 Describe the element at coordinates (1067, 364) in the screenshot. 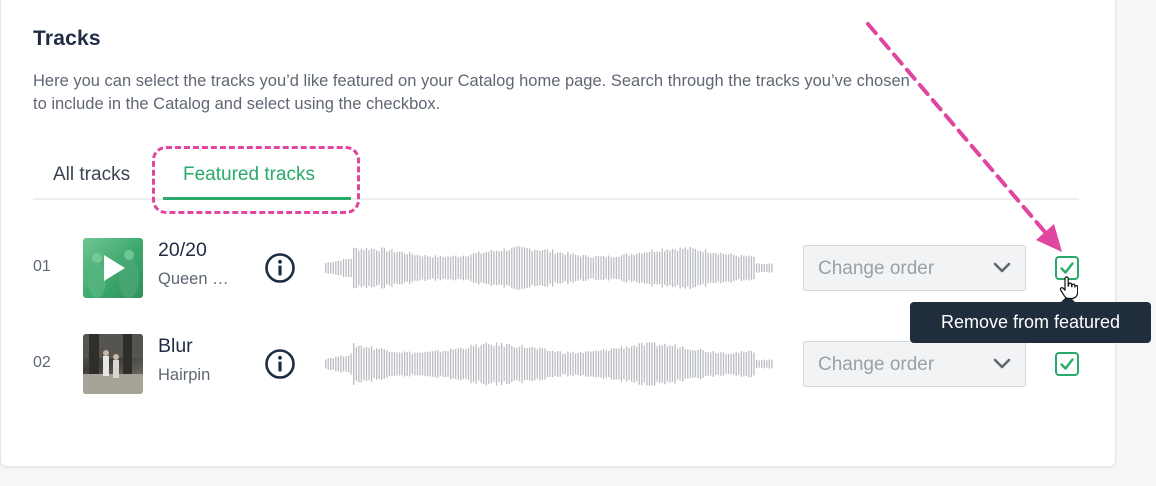

I see `featured-checkbox` at that location.